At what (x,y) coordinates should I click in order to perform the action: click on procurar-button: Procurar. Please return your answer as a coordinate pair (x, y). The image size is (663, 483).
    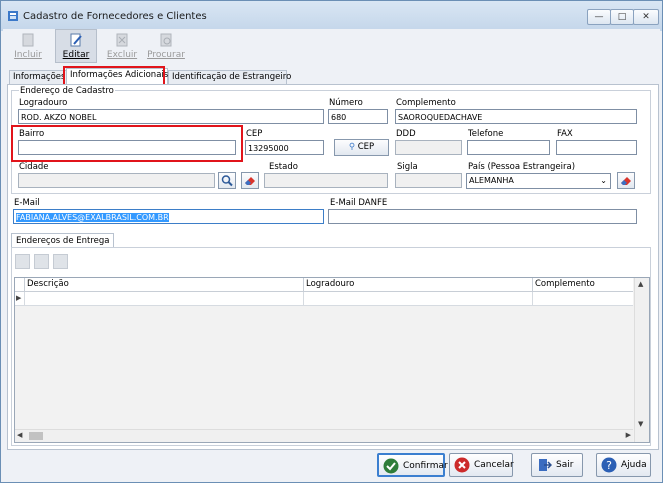
    Looking at the image, I should click on (166, 46).